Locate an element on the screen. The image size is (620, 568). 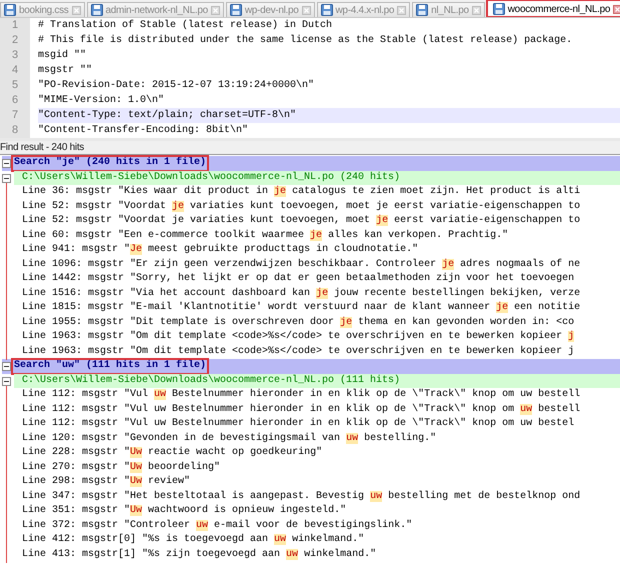
result-line: Line 112: msgstr "Vul uw Bestelnummer hieronder in en klik op de \"Track\" knop om uw bestel is located at coordinates (298, 424).